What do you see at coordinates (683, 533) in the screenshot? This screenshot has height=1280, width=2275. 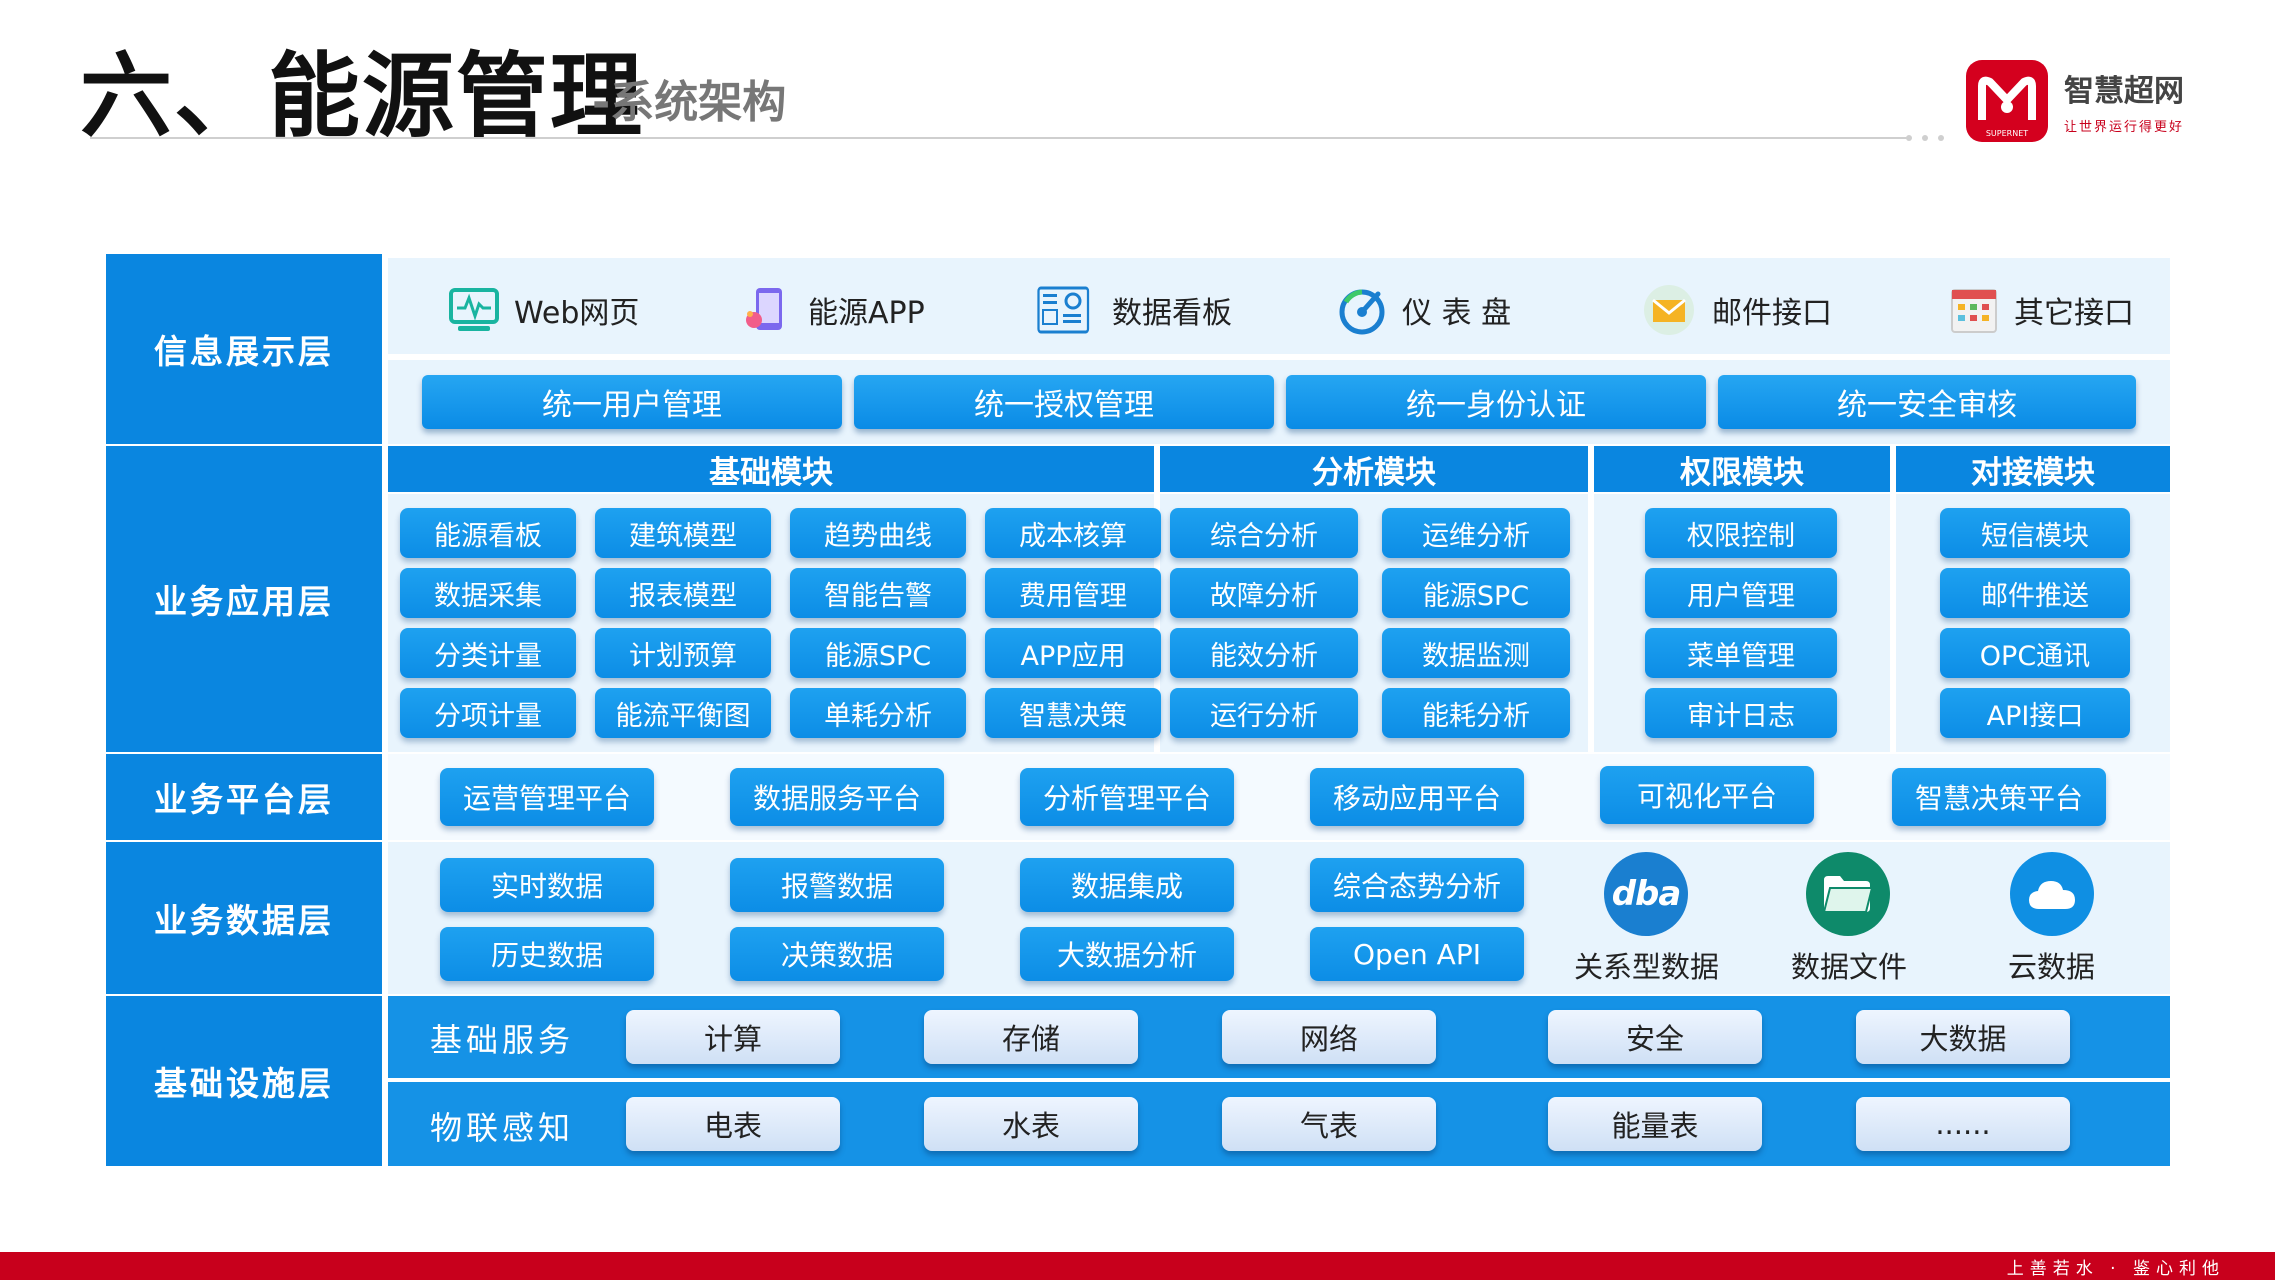 I see `module-item: 建筑模型` at bounding box center [683, 533].